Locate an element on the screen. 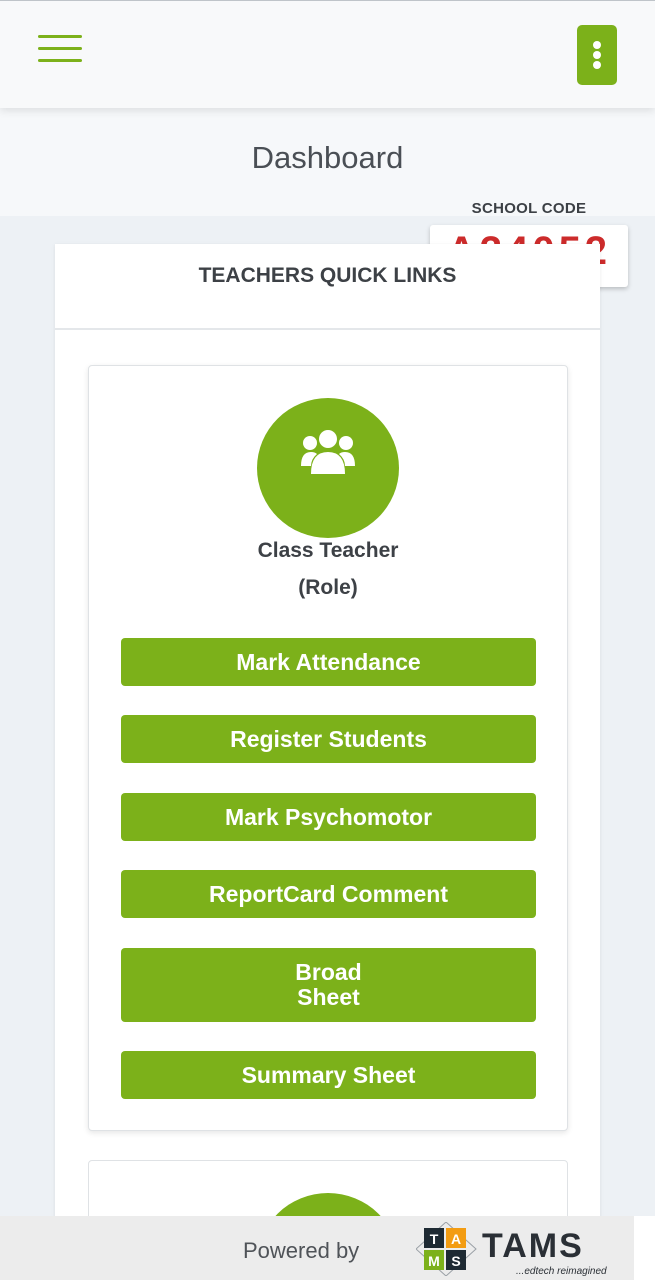  role-name: Class Teacher is located at coordinates (328, 550).